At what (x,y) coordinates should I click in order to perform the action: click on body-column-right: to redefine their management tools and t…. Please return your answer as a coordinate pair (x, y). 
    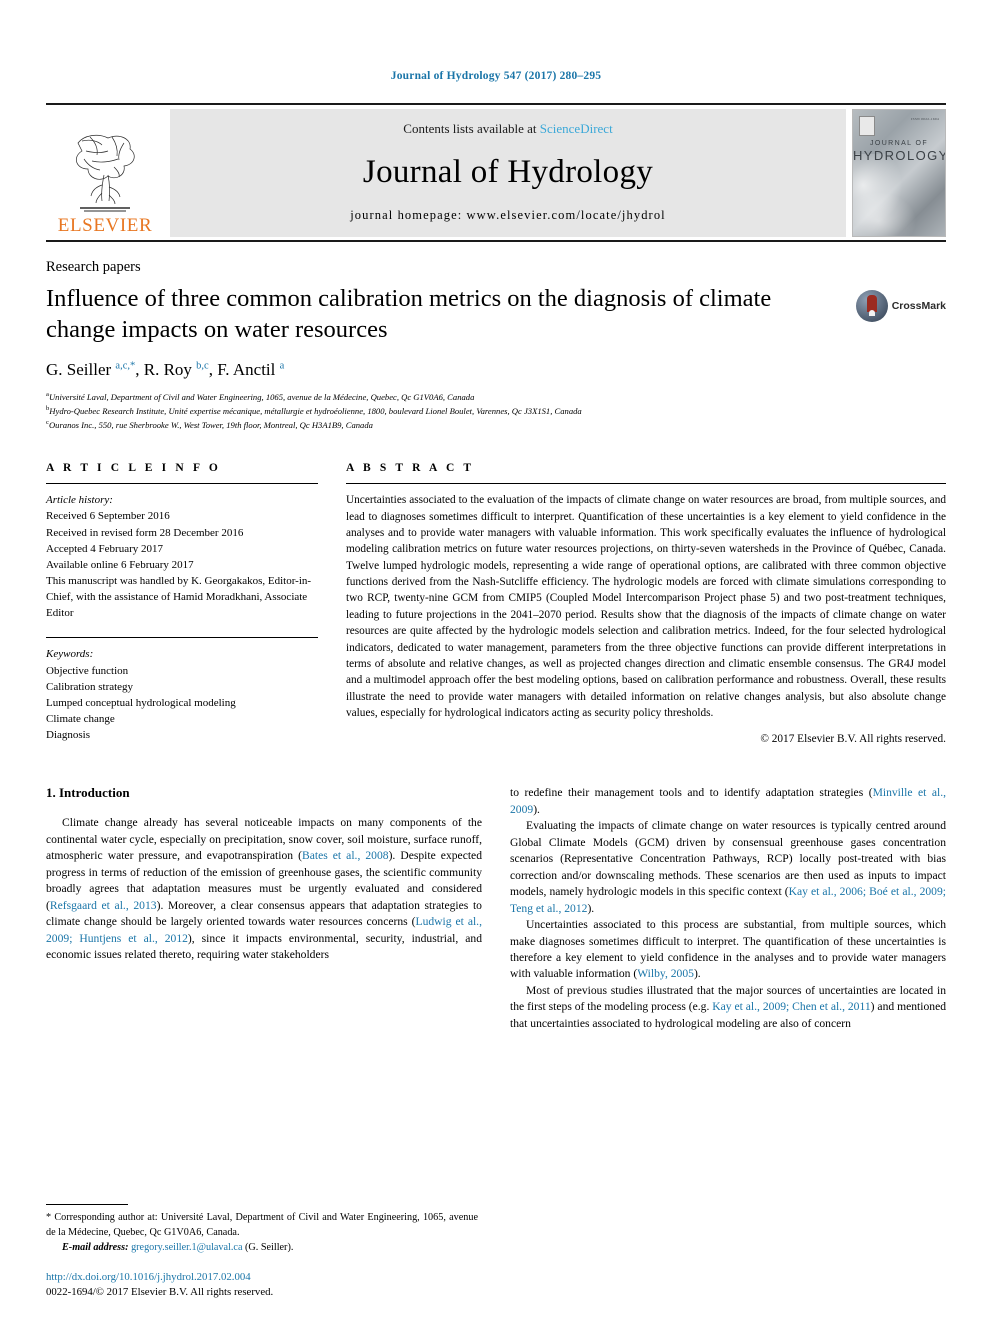
    Looking at the image, I should click on (728, 908).